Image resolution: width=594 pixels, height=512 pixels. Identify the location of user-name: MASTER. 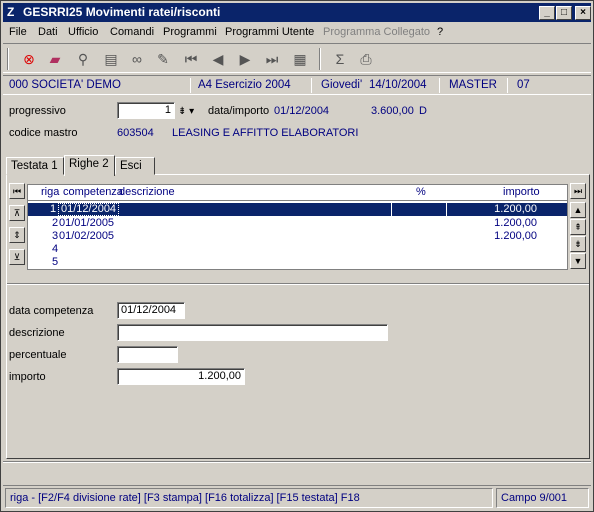
(473, 85).